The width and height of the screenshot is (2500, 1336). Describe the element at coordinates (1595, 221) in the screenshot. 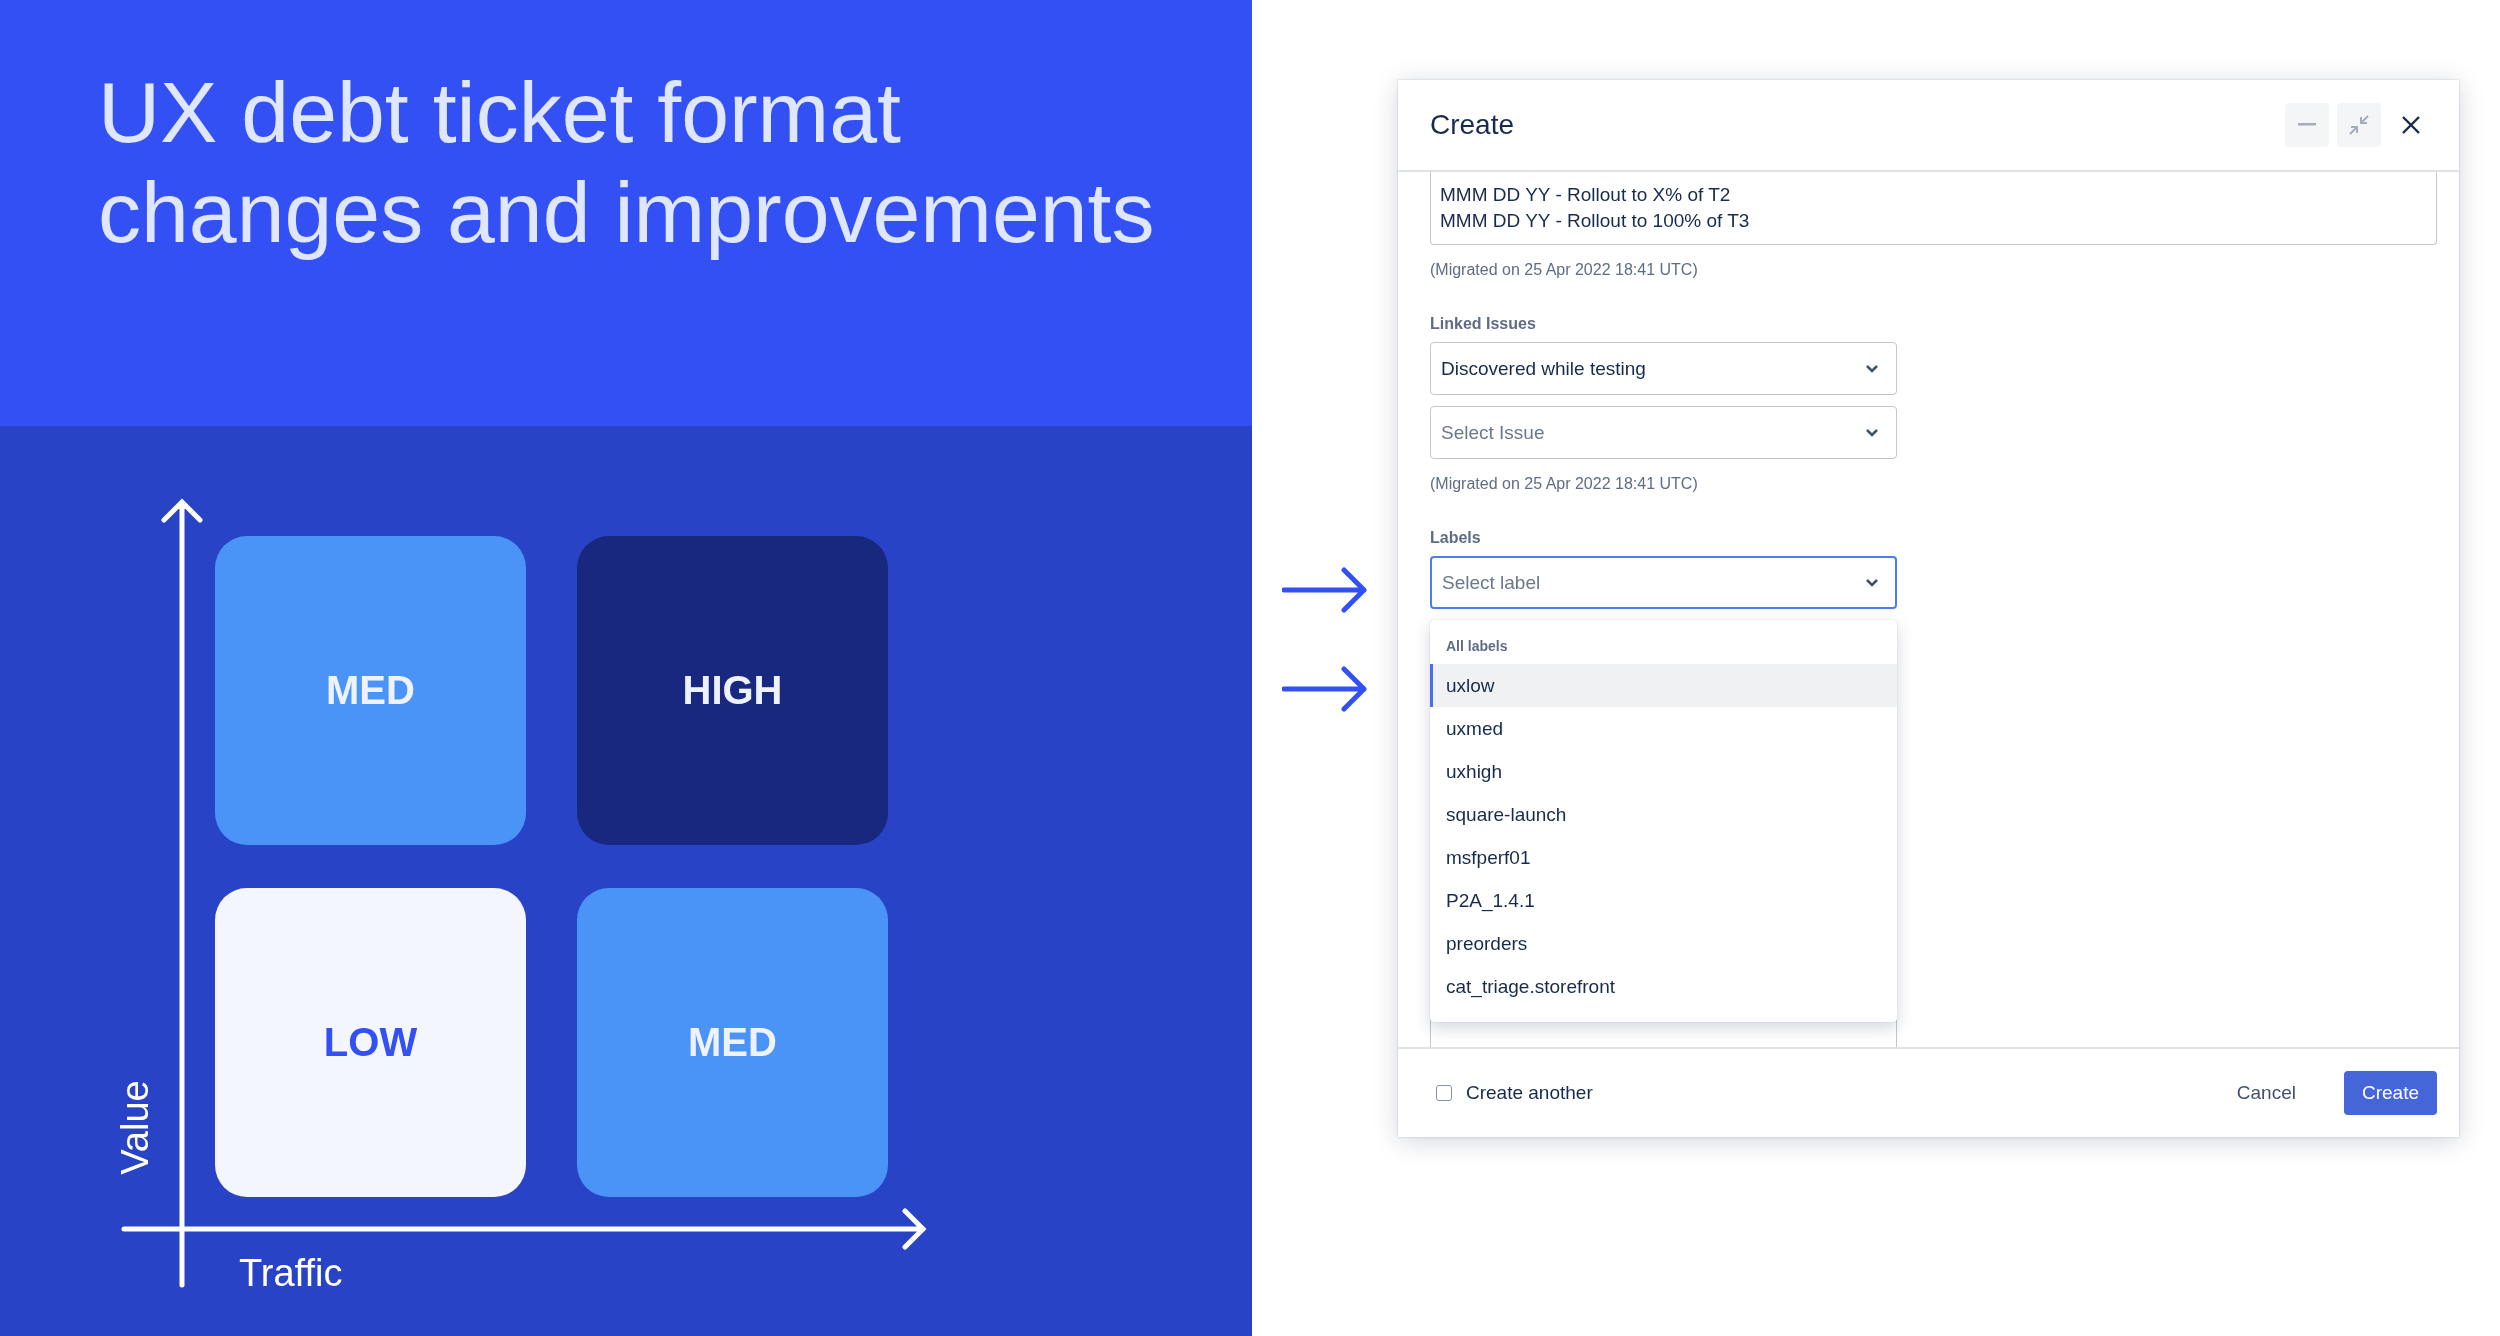

I see `description-line: MMM DD YY - Rollout to 100% of T3` at that location.